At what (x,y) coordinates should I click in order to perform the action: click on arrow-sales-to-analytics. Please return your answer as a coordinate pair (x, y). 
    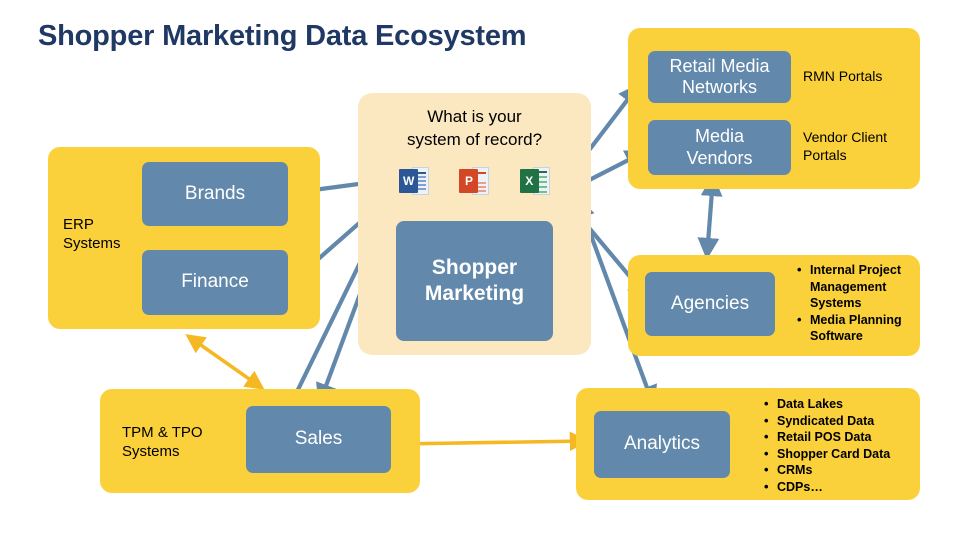
    Looking at the image, I should click on (492, 442).